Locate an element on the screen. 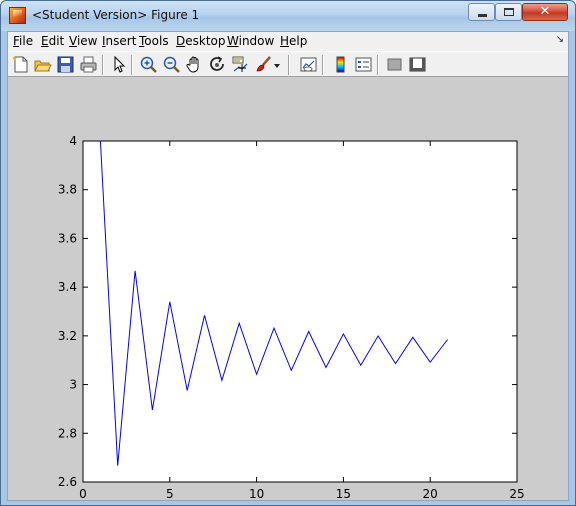 The height and width of the screenshot is (506, 576). menu-tools: Tools is located at coordinates (154, 41).